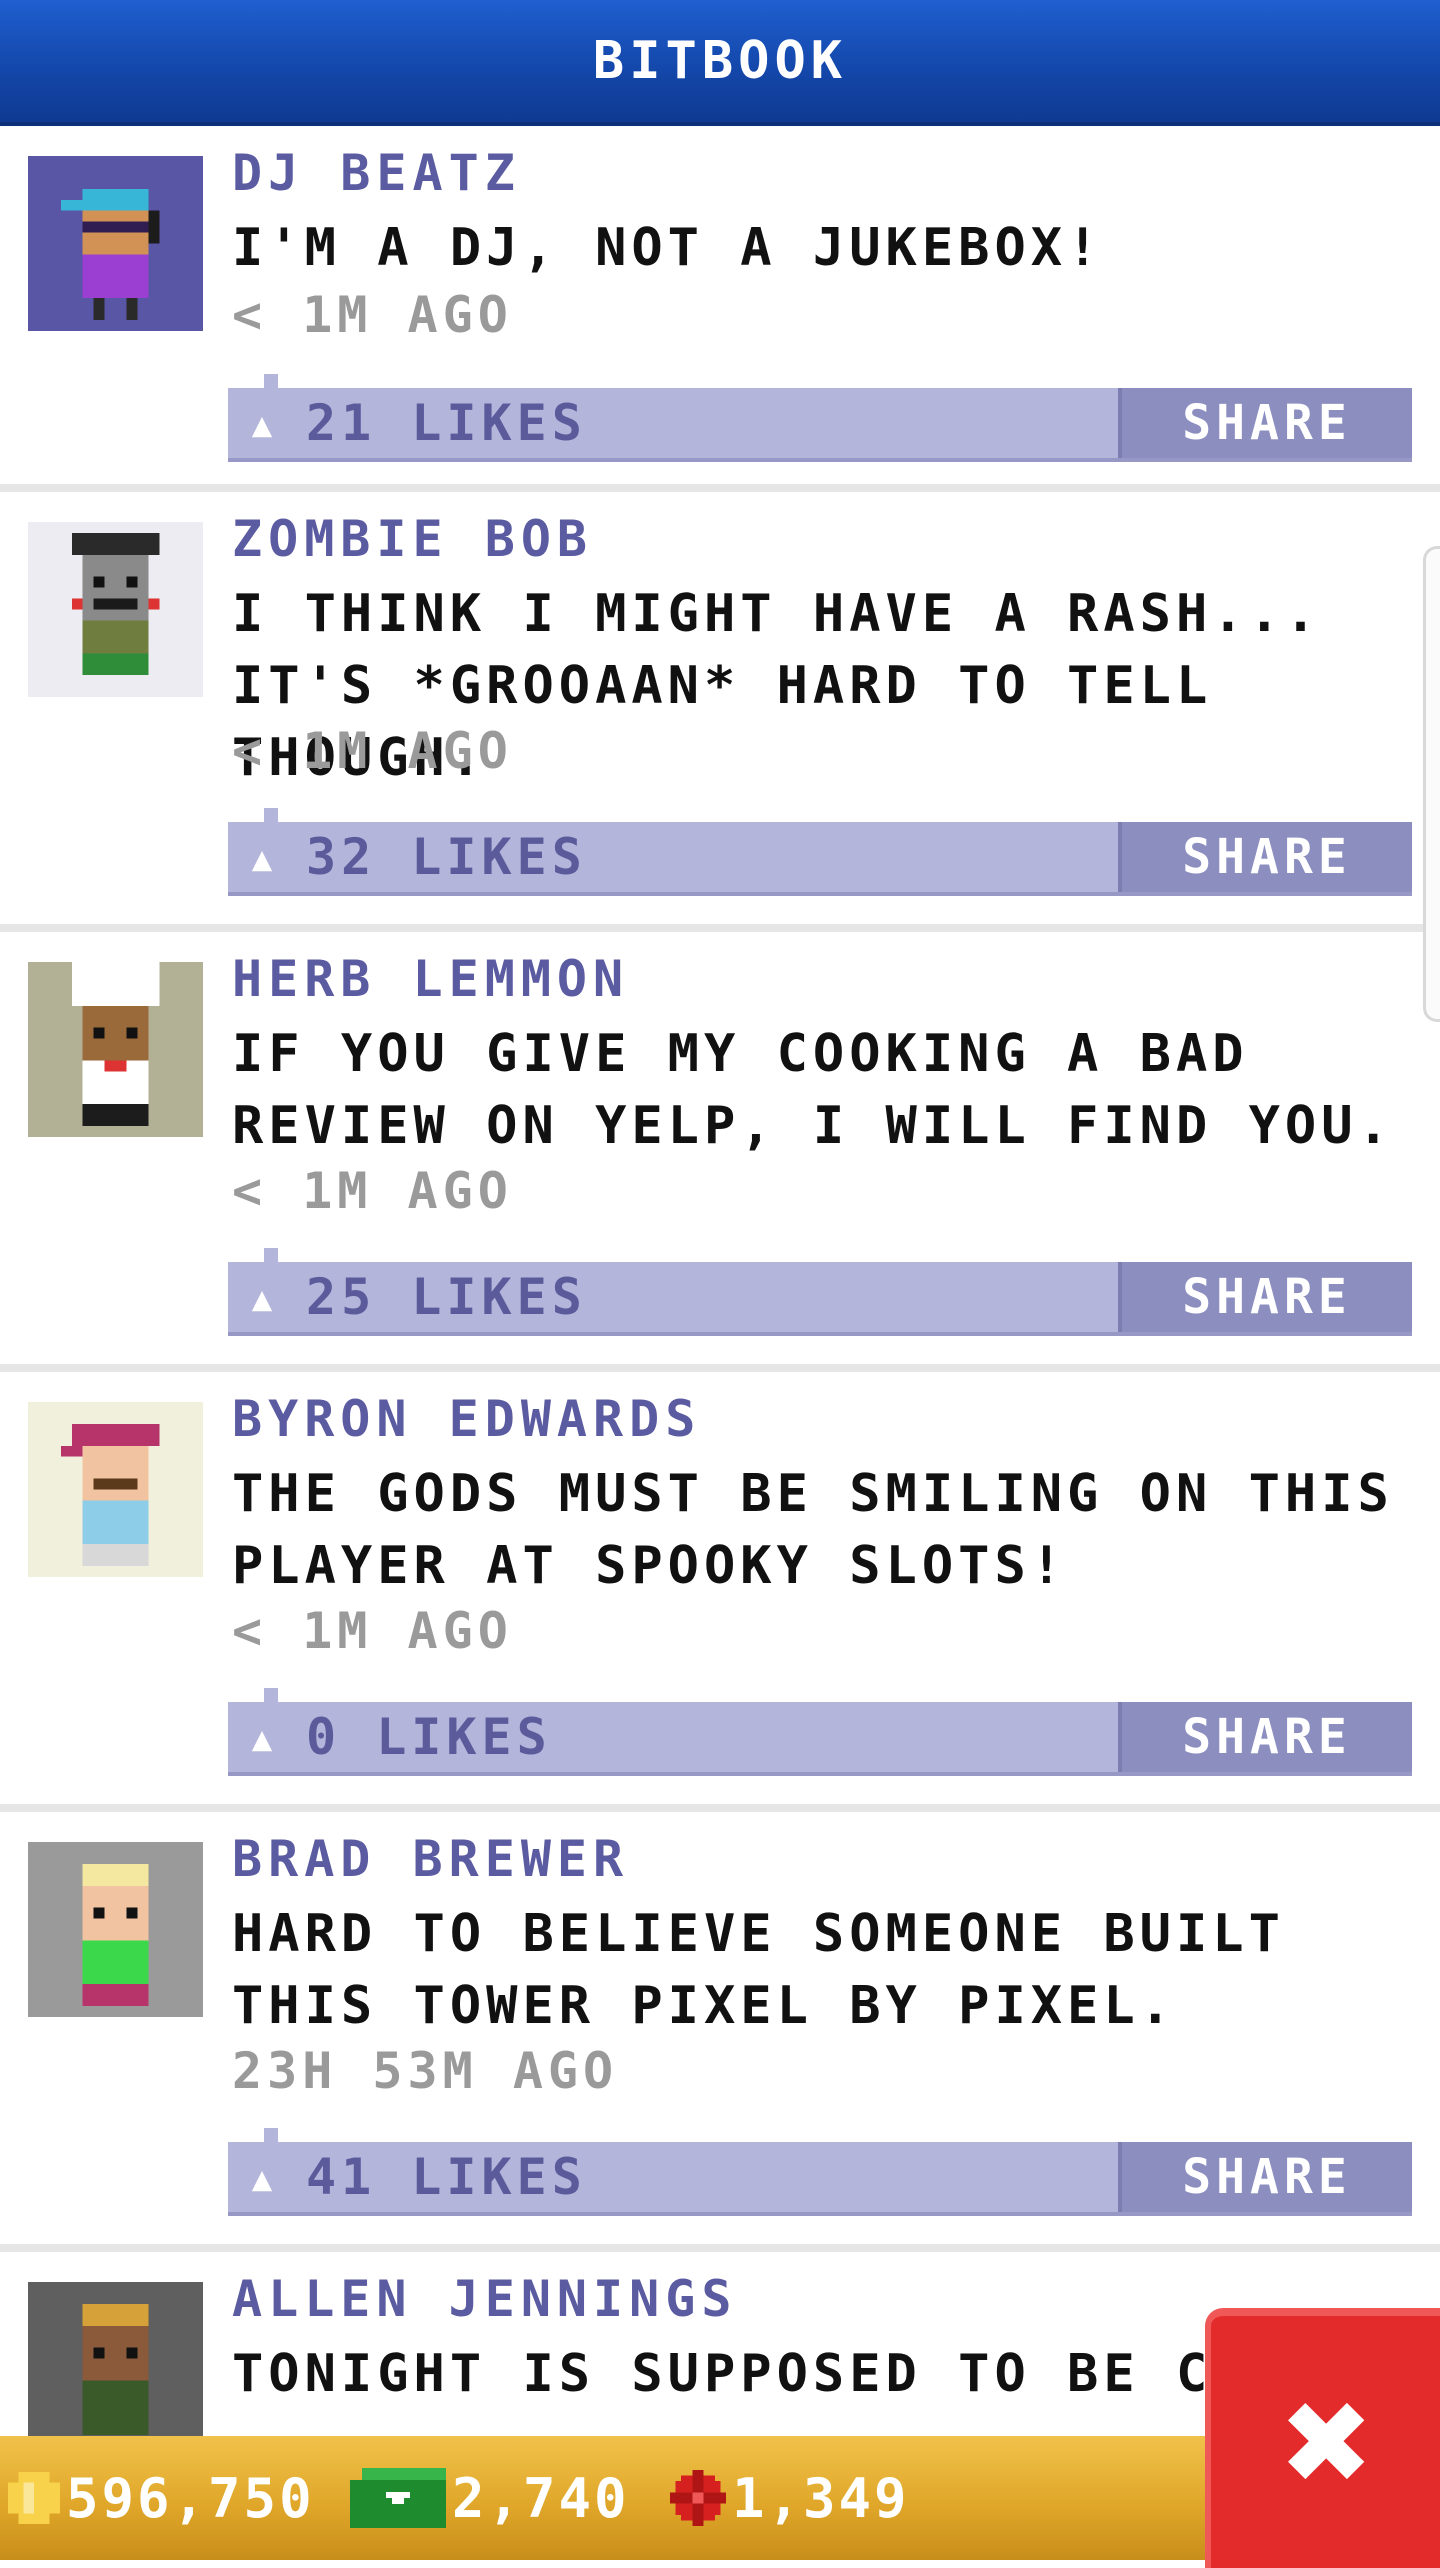  Describe the element at coordinates (446, 2177) in the screenshot. I see `likes-count: 41 LIKES` at that location.